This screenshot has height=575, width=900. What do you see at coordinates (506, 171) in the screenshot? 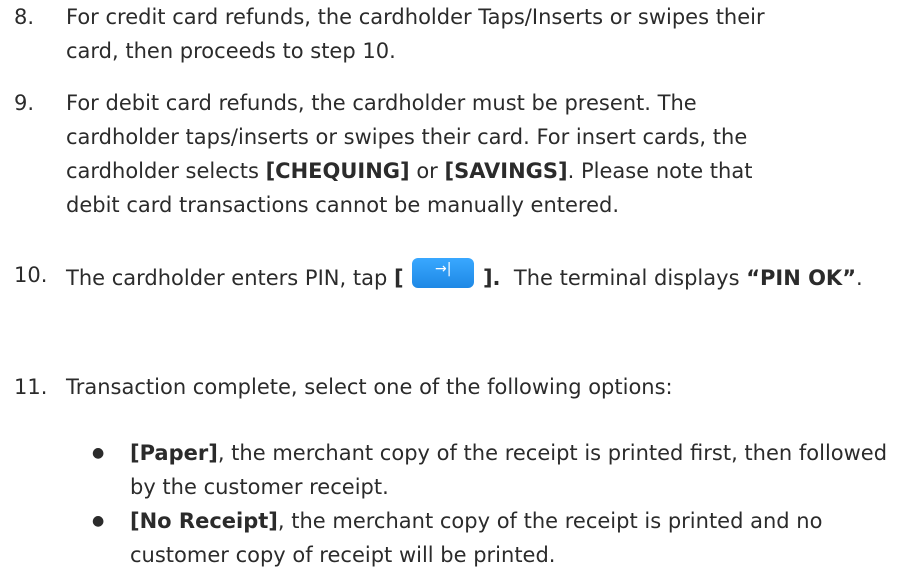
I see `savings-option-label: [SAVINGS]` at bounding box center [506, 171].